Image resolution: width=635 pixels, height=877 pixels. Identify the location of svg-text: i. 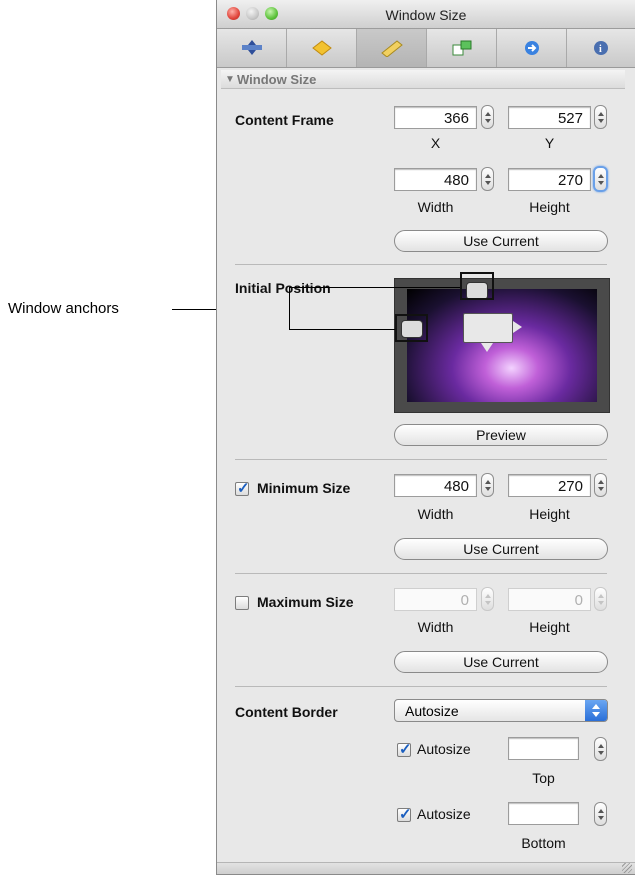
(600, 49).